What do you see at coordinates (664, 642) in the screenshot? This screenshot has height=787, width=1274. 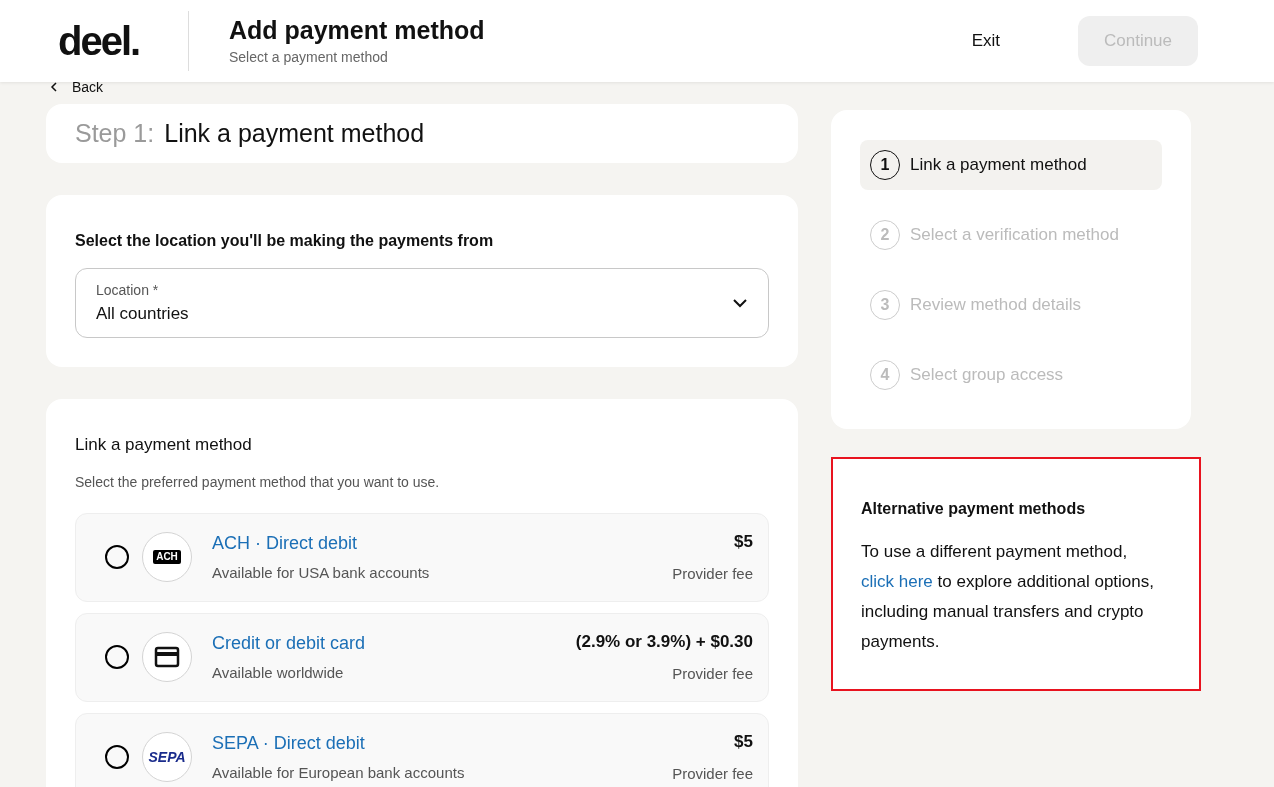 I see `fee-amount: (2.9% or 3.9%) + $0.30` at bounding box center [664, 642].